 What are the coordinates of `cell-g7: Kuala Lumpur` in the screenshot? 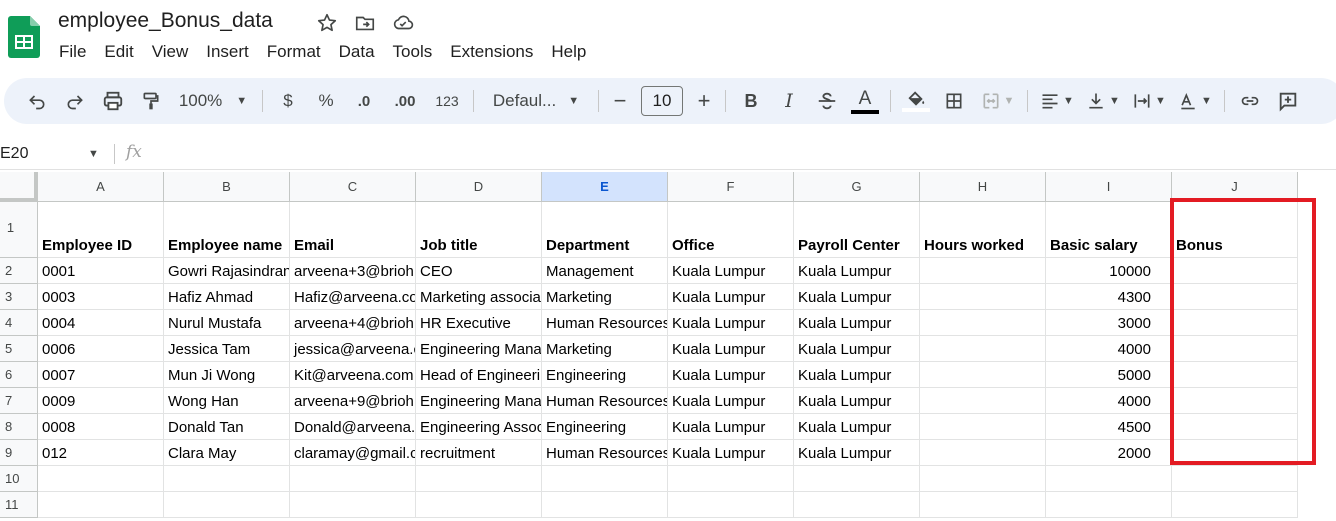 It's located at (857, 401).